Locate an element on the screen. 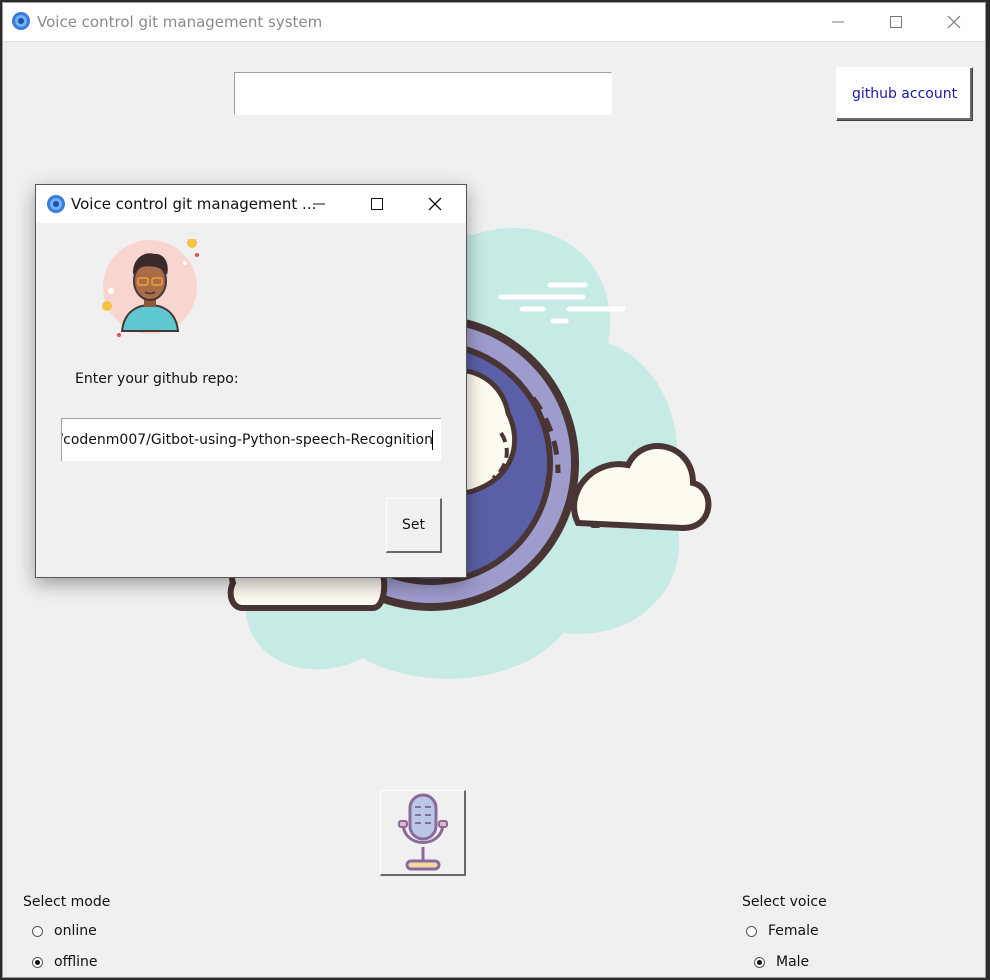  offline-radio is located at coordinates (37, 962).